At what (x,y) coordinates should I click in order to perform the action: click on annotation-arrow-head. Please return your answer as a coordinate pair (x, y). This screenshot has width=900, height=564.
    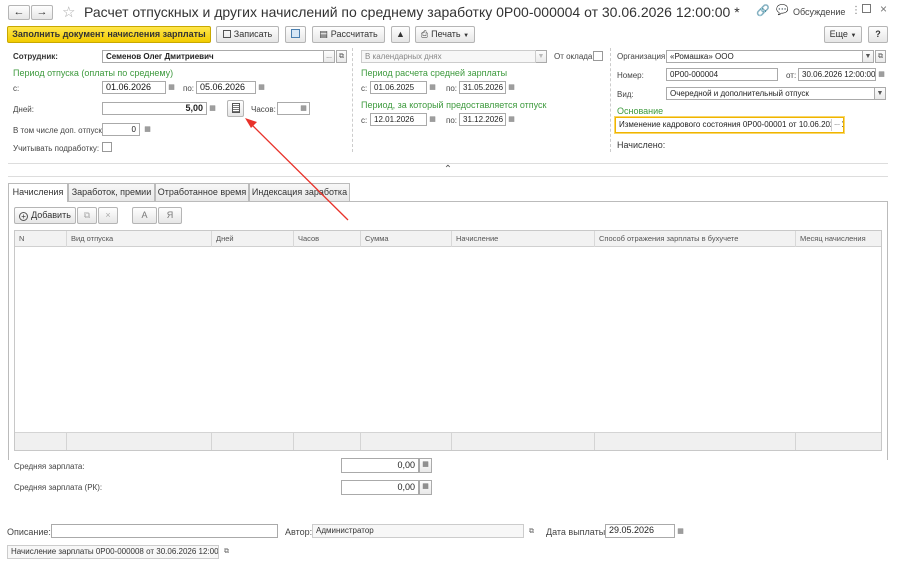
    Looking at the image, I should click on (251, 123).